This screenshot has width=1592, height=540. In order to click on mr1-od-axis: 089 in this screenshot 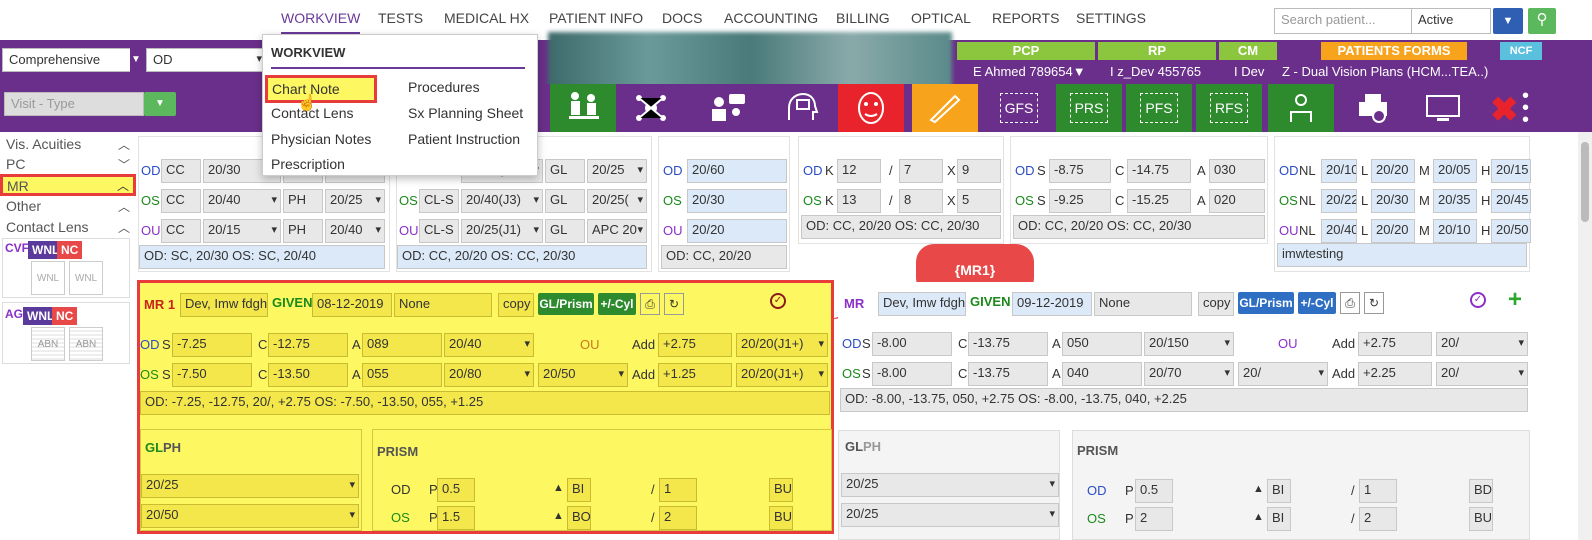, I will do `click(402, 345)`.